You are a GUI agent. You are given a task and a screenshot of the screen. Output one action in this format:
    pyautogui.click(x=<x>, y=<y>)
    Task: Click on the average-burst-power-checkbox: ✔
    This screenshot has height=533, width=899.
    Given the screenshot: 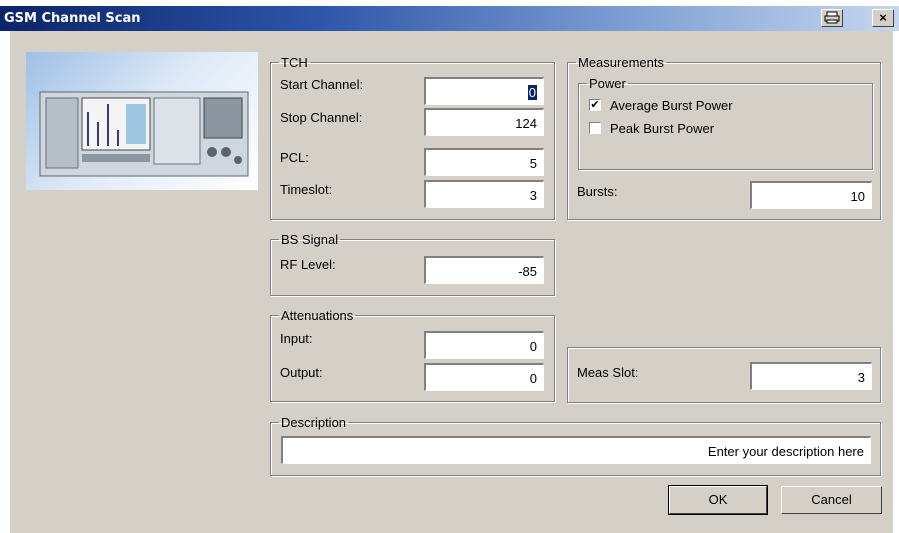 What is the action you would take?
    pyautogui.click(x=595, y=105)
    